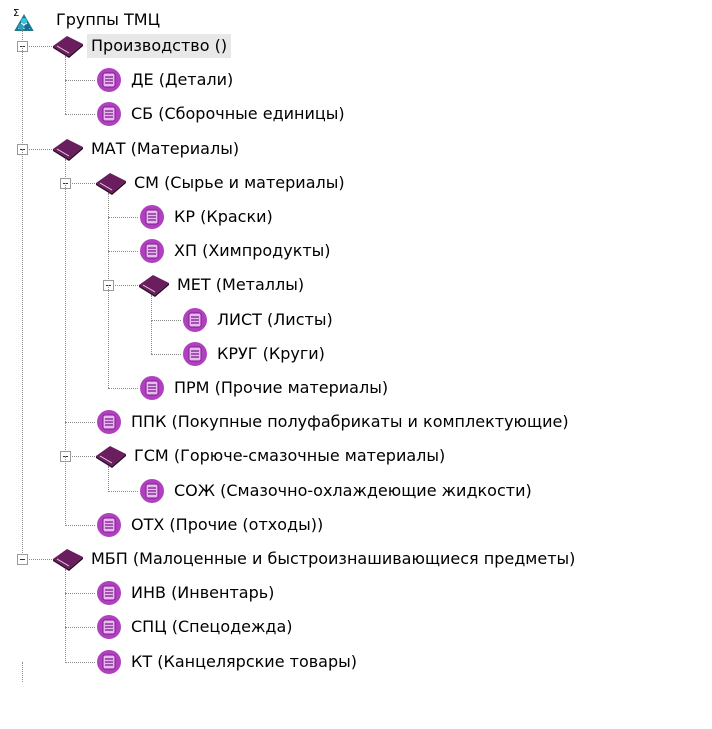  I want to click on sum-groups-icon: Σ, so click(24, 20).